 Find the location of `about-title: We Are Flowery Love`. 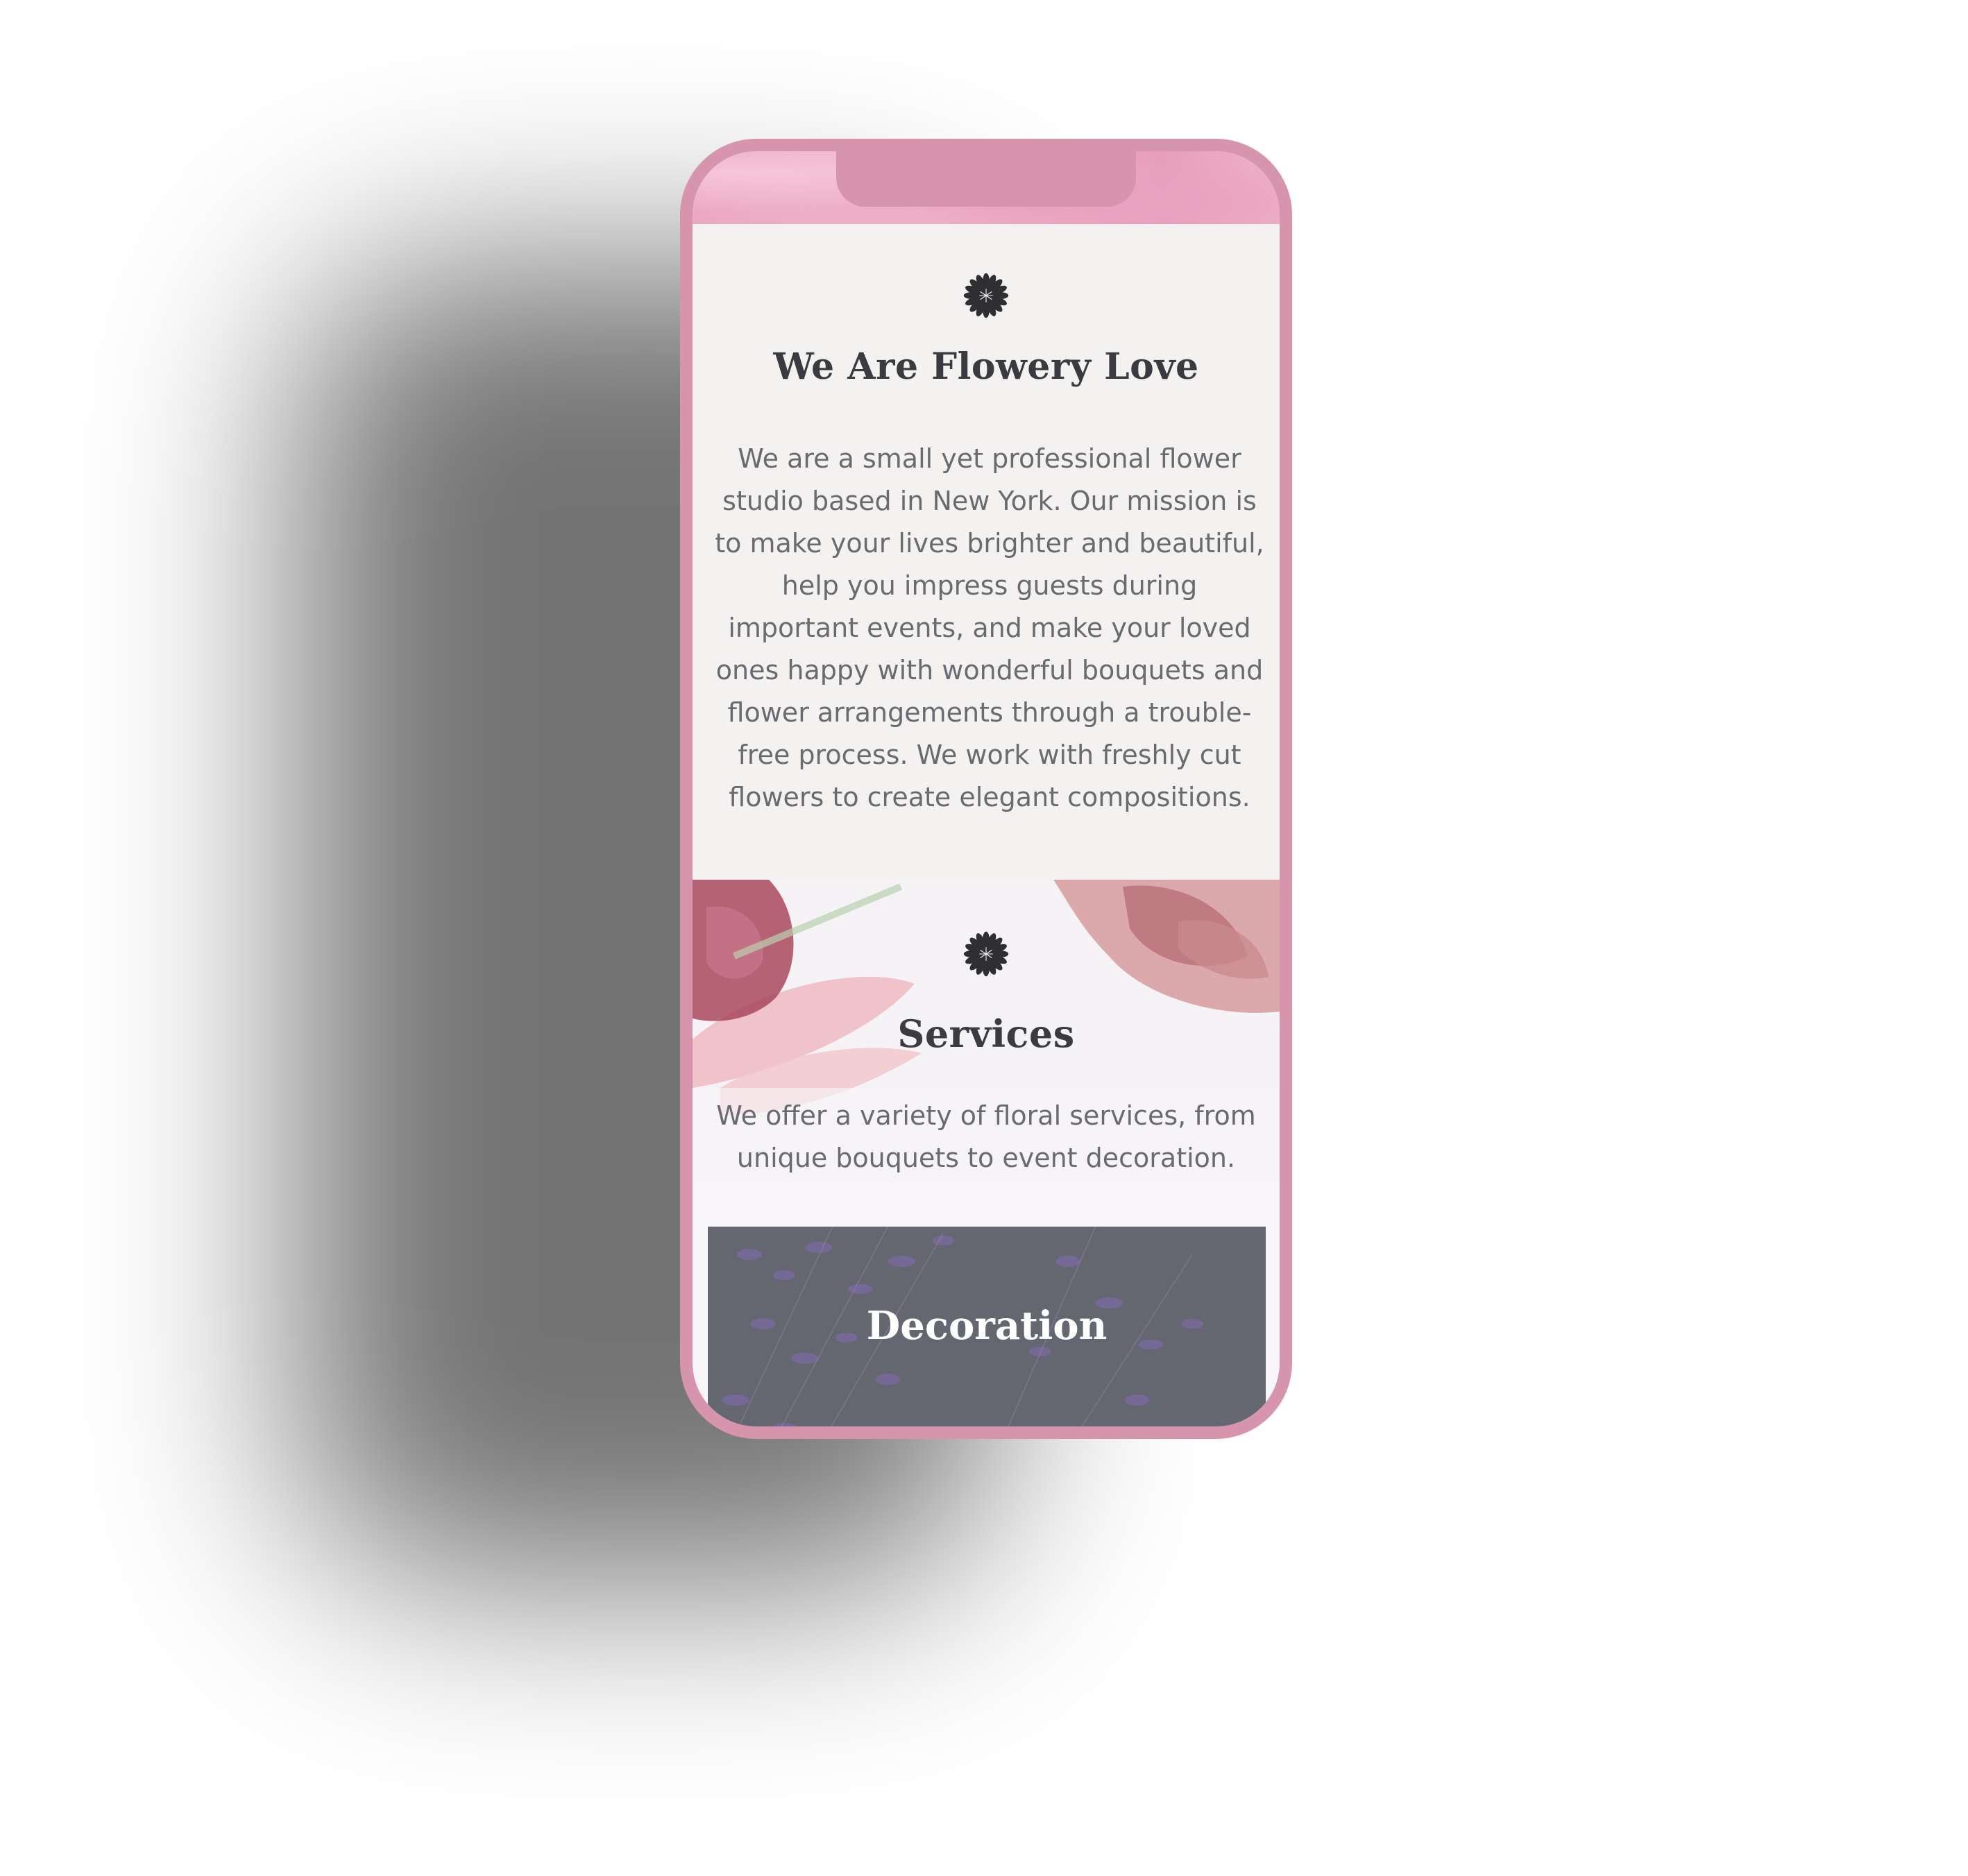

about-title: We Are Flowery Love is located at coordinates (986, 367).